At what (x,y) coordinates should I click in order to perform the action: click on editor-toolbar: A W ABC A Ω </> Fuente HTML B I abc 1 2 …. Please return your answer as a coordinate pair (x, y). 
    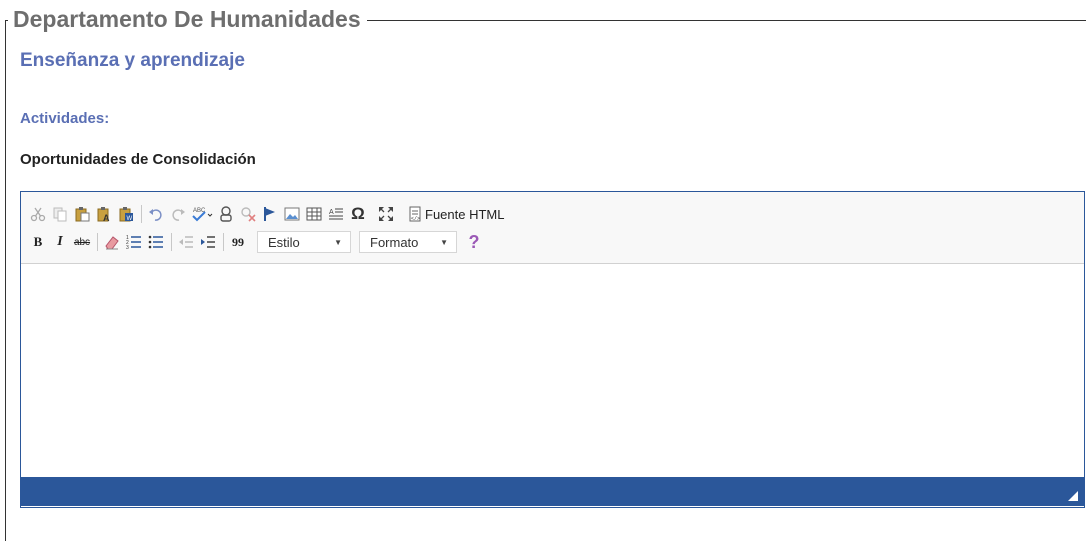
    Looking at the image, I should click on (552, 228).